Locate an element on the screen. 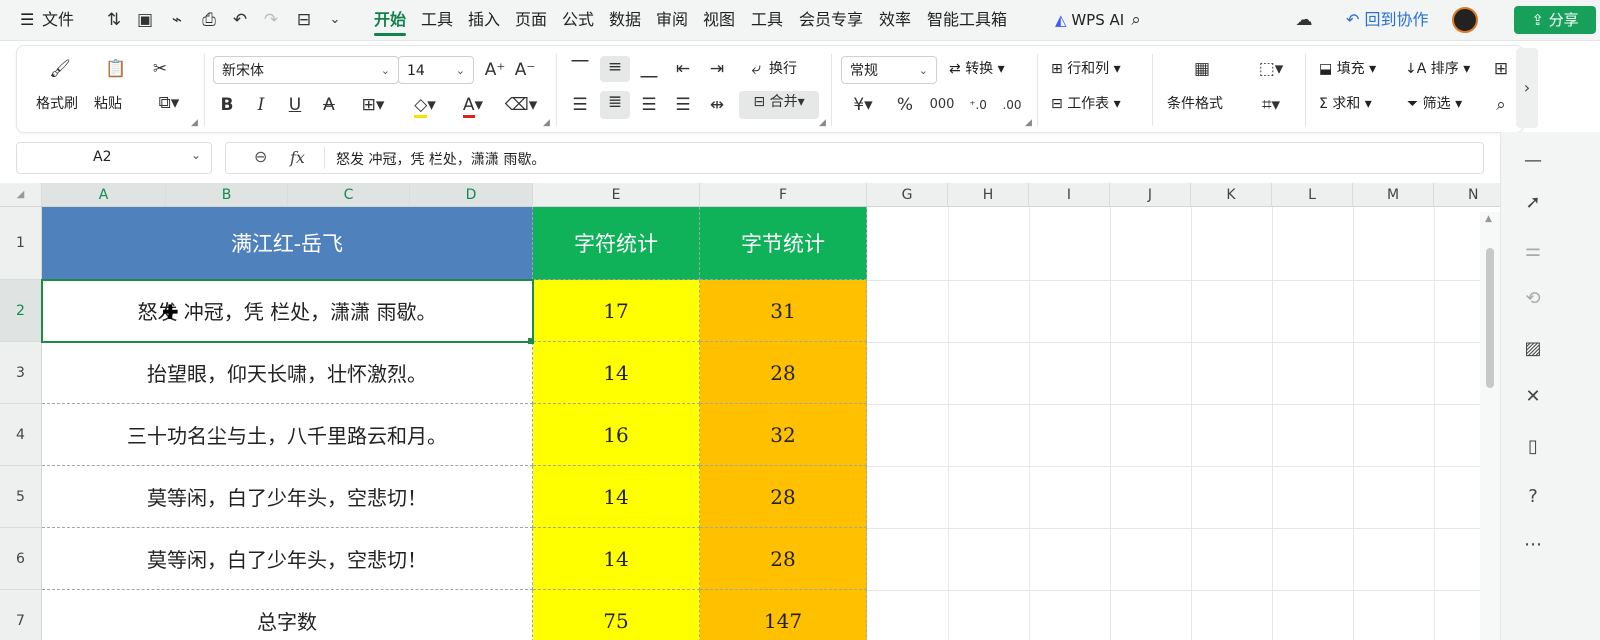 The image size is (1600, 640). adjust-icon: ⚌ is located at coordinates (1533, 251).